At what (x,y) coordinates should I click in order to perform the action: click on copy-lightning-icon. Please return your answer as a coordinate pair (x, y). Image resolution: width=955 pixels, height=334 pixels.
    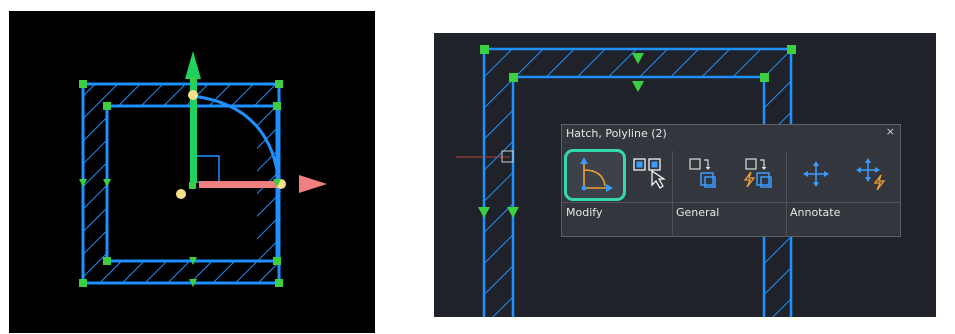
    Looking at the image, I should click on (757, 173).